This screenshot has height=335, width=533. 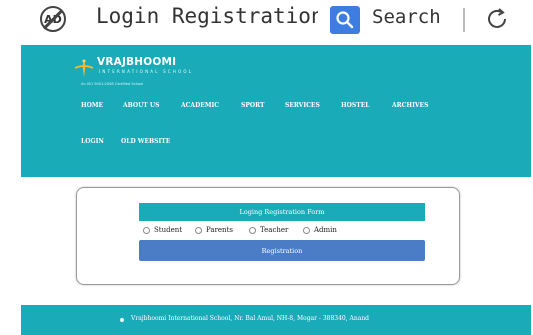 I want to click on browser-page-title: Login Registration F, so click(x=207, y=16).